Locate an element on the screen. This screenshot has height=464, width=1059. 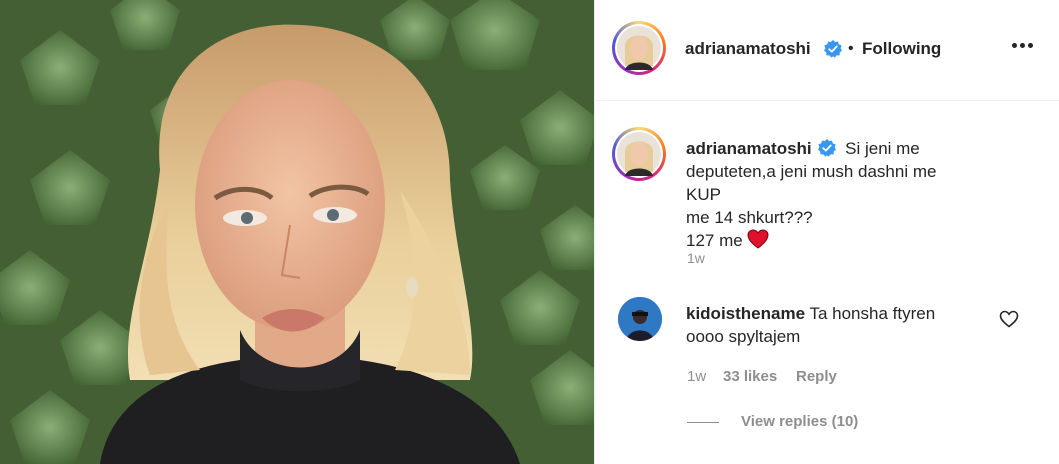
comment-line2: oooo spyltajem is located at coordinates (743, 336).